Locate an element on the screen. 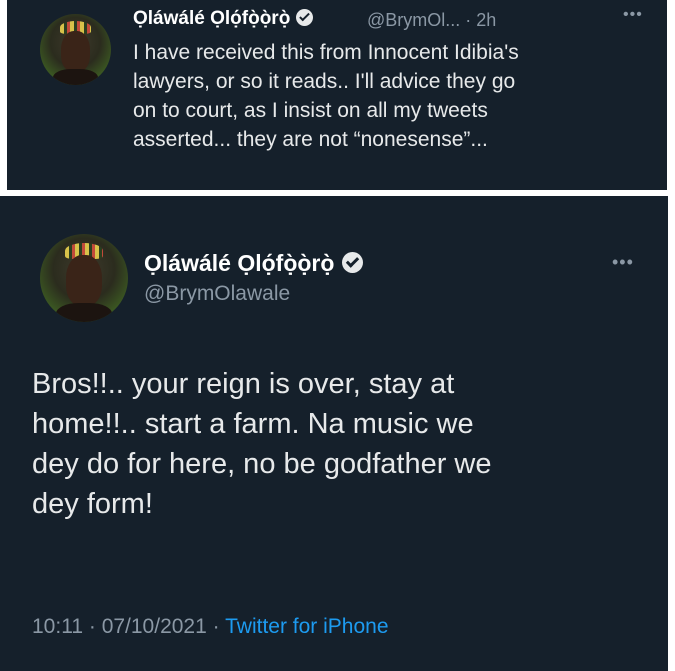 This screenshot has width=675, height=671. tweet-time: 10:11 is located at coordinates (57, 626).